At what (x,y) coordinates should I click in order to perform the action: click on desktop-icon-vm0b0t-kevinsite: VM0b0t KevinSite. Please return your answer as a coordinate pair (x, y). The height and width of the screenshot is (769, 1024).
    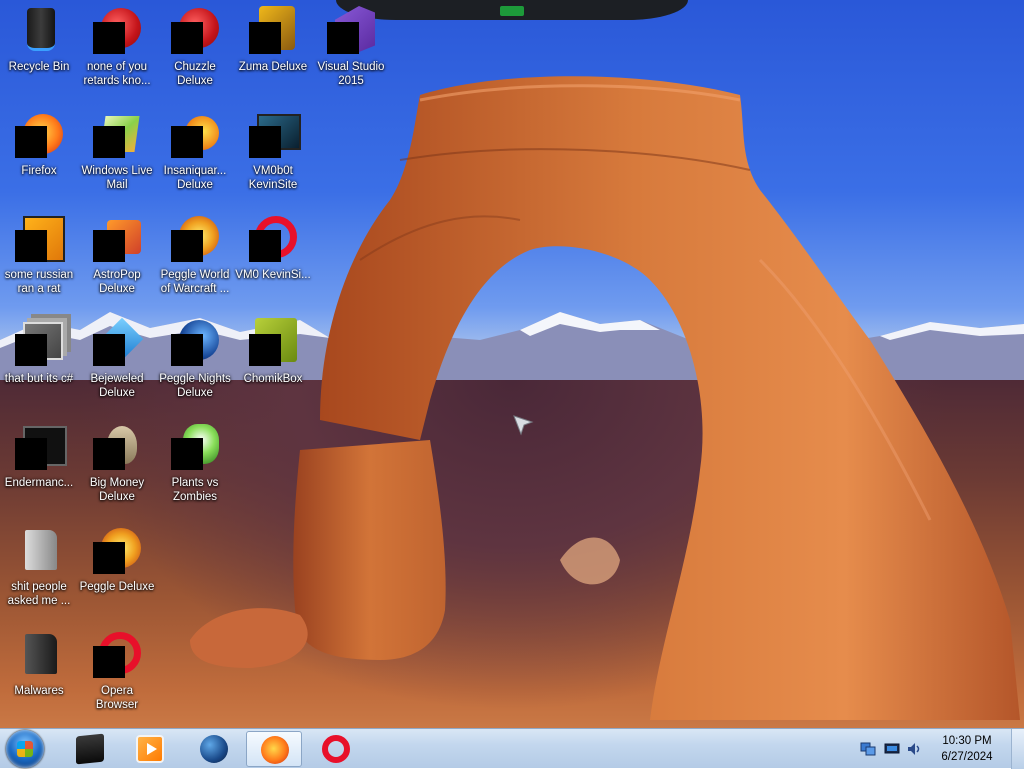
    Looking at the image, I should click on (273, 158).